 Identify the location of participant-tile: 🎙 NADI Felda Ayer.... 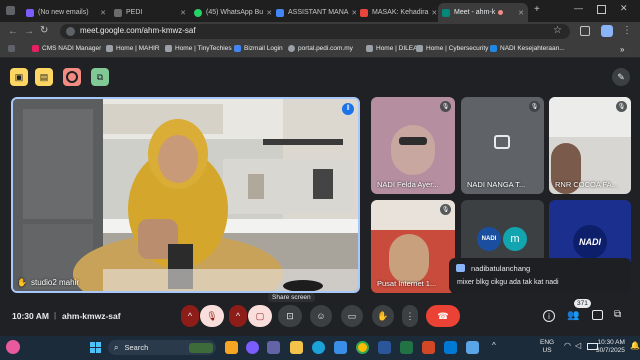
(413, 145).